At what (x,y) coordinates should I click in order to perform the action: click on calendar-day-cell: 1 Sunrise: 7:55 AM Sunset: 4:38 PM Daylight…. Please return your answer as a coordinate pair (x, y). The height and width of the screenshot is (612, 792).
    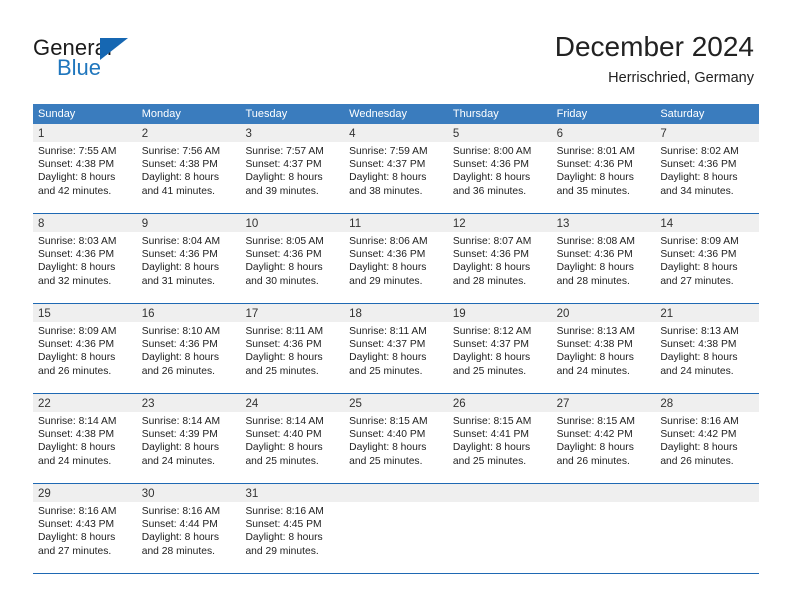
    Looking at the image, I should click on (85, 168).